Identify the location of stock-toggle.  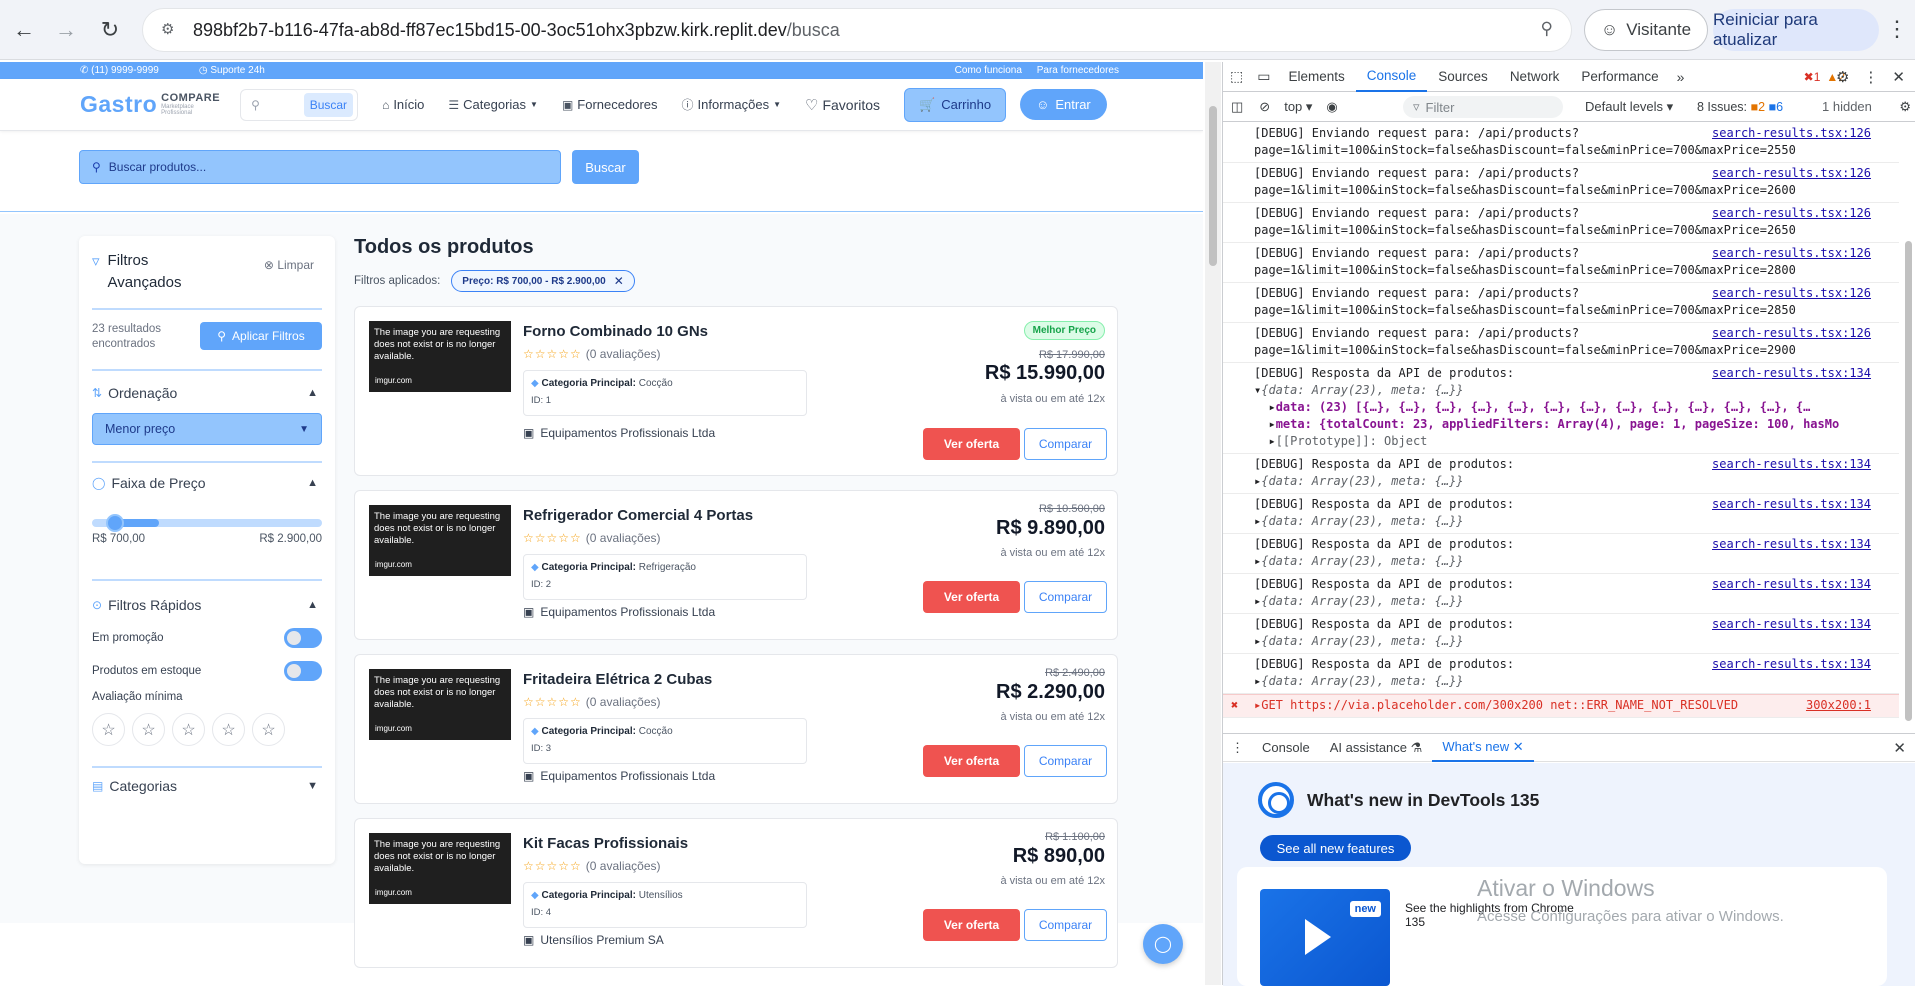
(303, 670).